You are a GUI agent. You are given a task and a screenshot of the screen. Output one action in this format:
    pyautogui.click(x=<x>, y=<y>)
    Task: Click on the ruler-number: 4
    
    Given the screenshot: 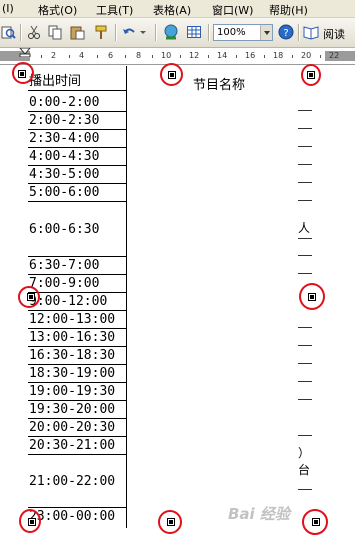 What is the action you would take?
    pyautogui.click(x=82, y=55)
    